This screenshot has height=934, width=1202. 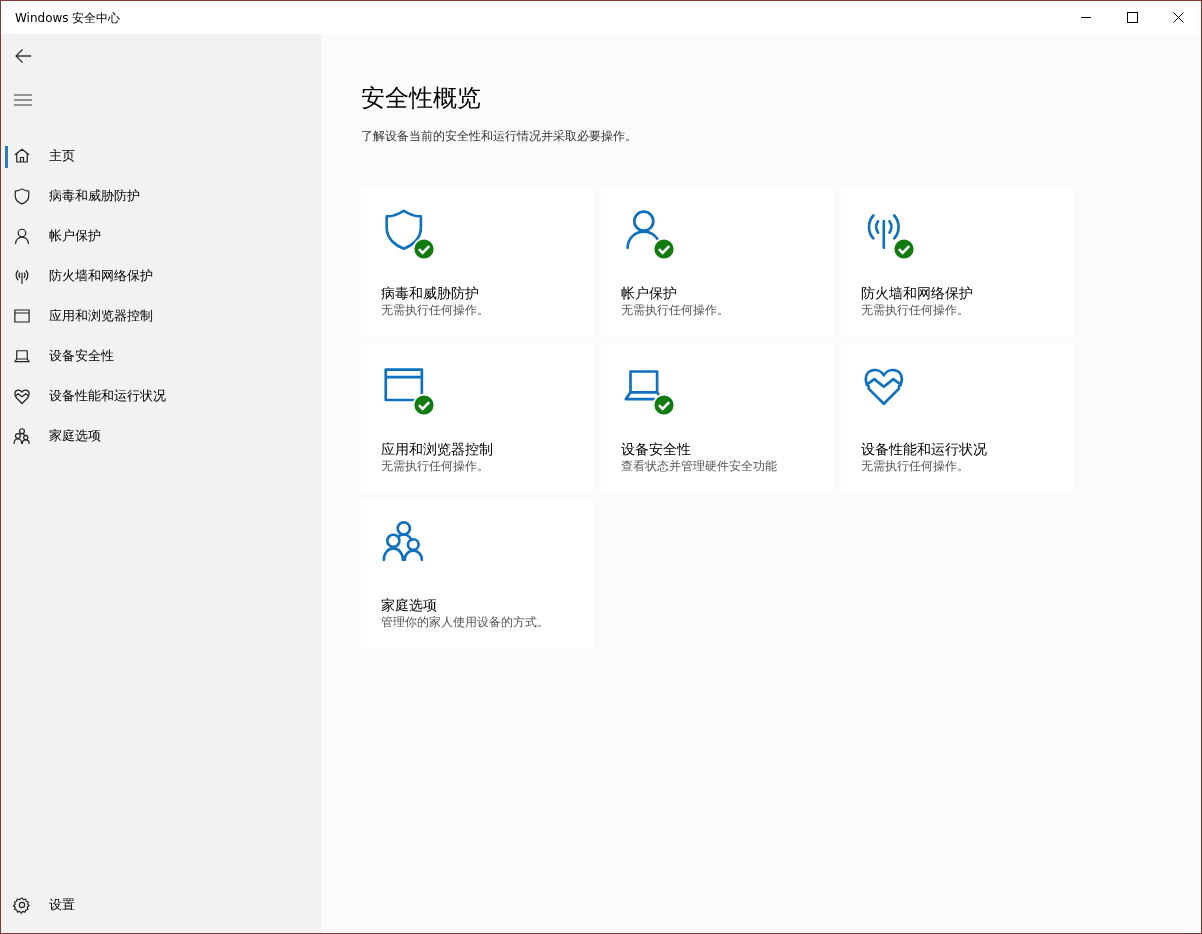 I want to click on close-icon, so click(x=1178, y=17).